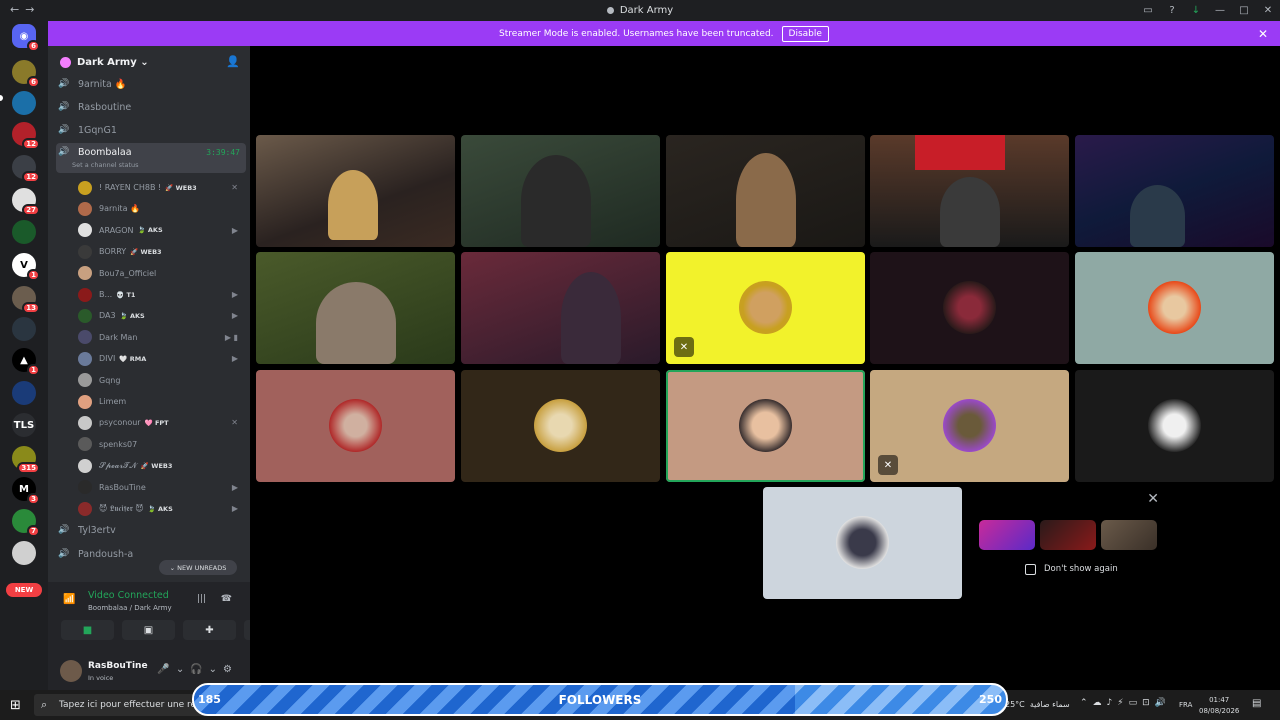  Describe the element at coordinates (209, 630) in the screenshot. I see `activities-button: ✚` at that location.